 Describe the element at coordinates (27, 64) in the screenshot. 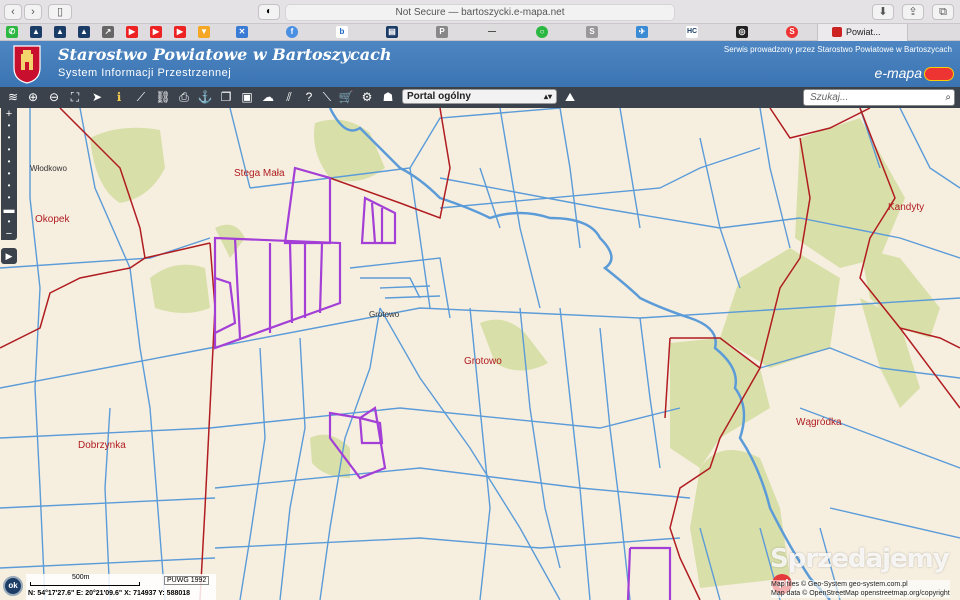

I see `county-crest-icon` at that location.